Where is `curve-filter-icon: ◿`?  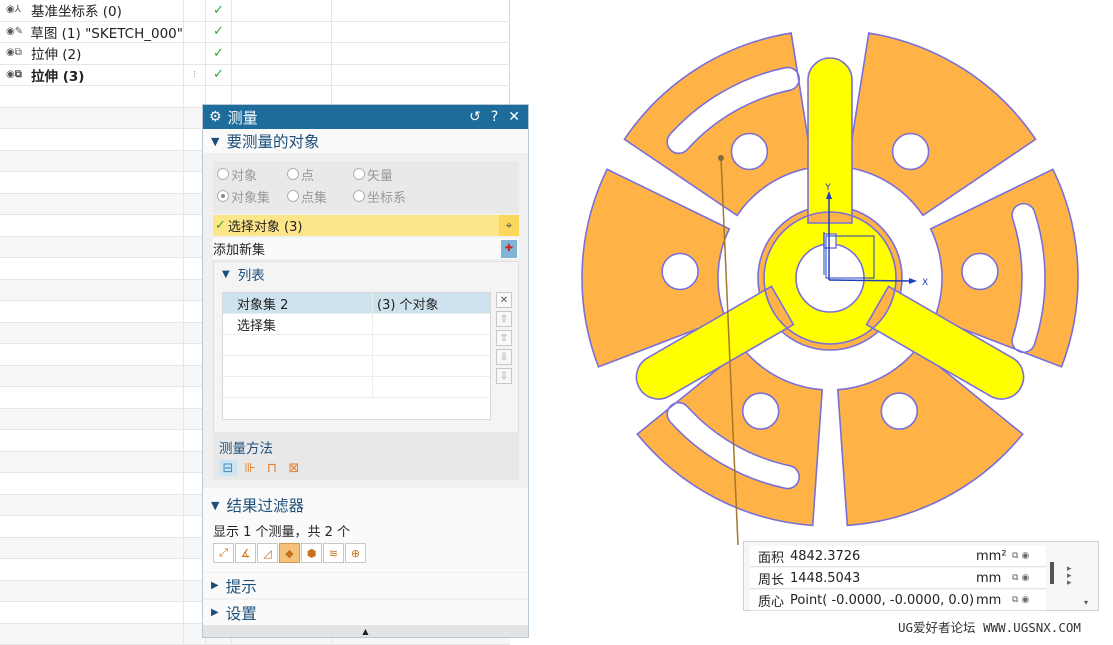
curve-filter-icon: ◿ is located at coordinates (267, 553).